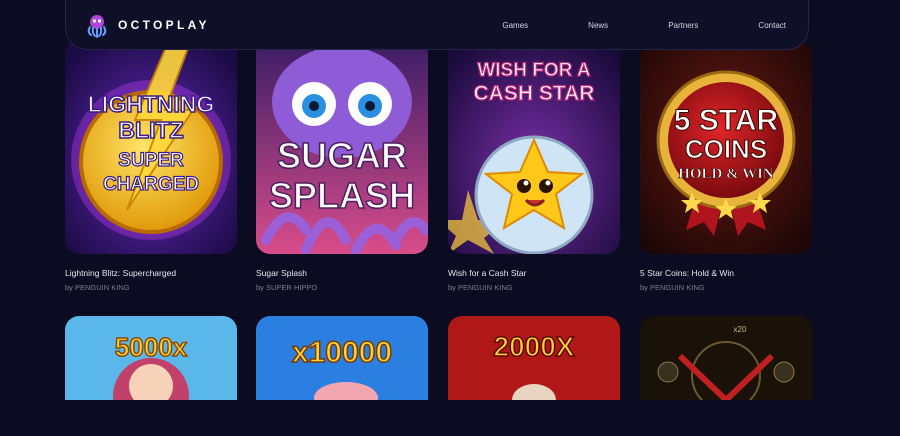 The width and height of the screenshot is (900, 436). I want to click on game-card-row2-3: 2000X, so click(534, 376).